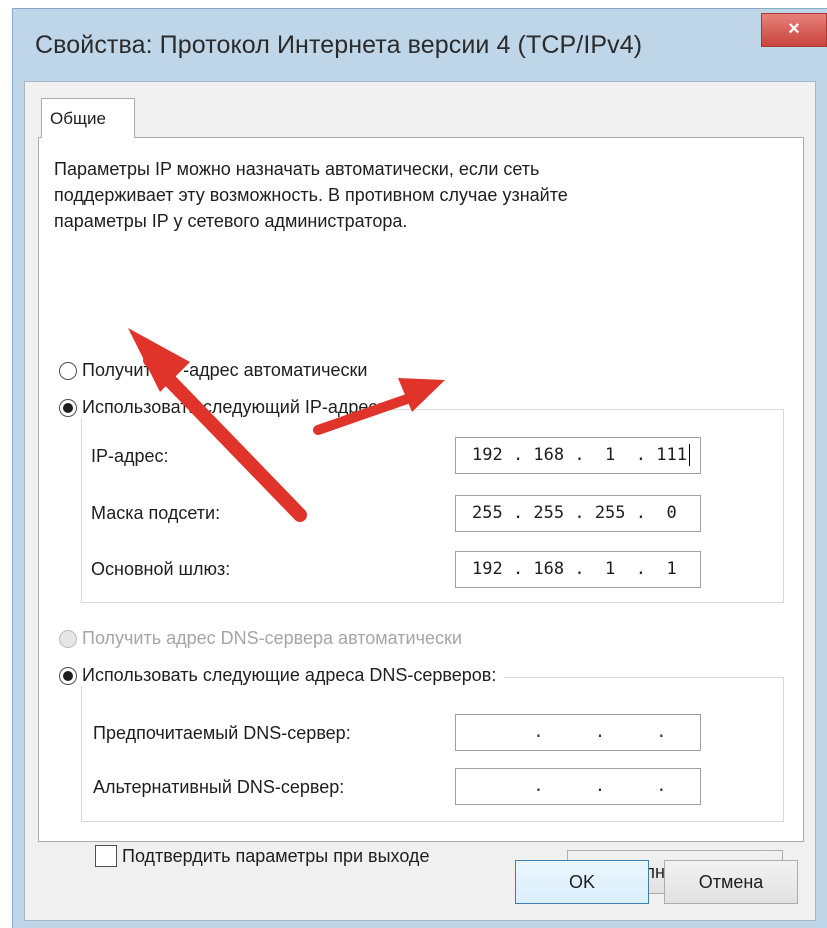  I want to click on radio-dns-auto-label: Получить адрес DNS-сервера автоматически, so click(272, 638).